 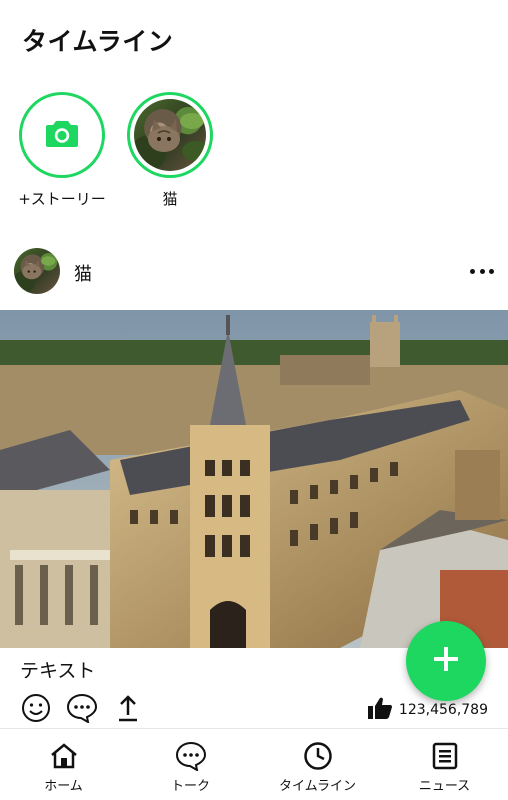 I want to click on news-icon, so click(x=445, y=756).